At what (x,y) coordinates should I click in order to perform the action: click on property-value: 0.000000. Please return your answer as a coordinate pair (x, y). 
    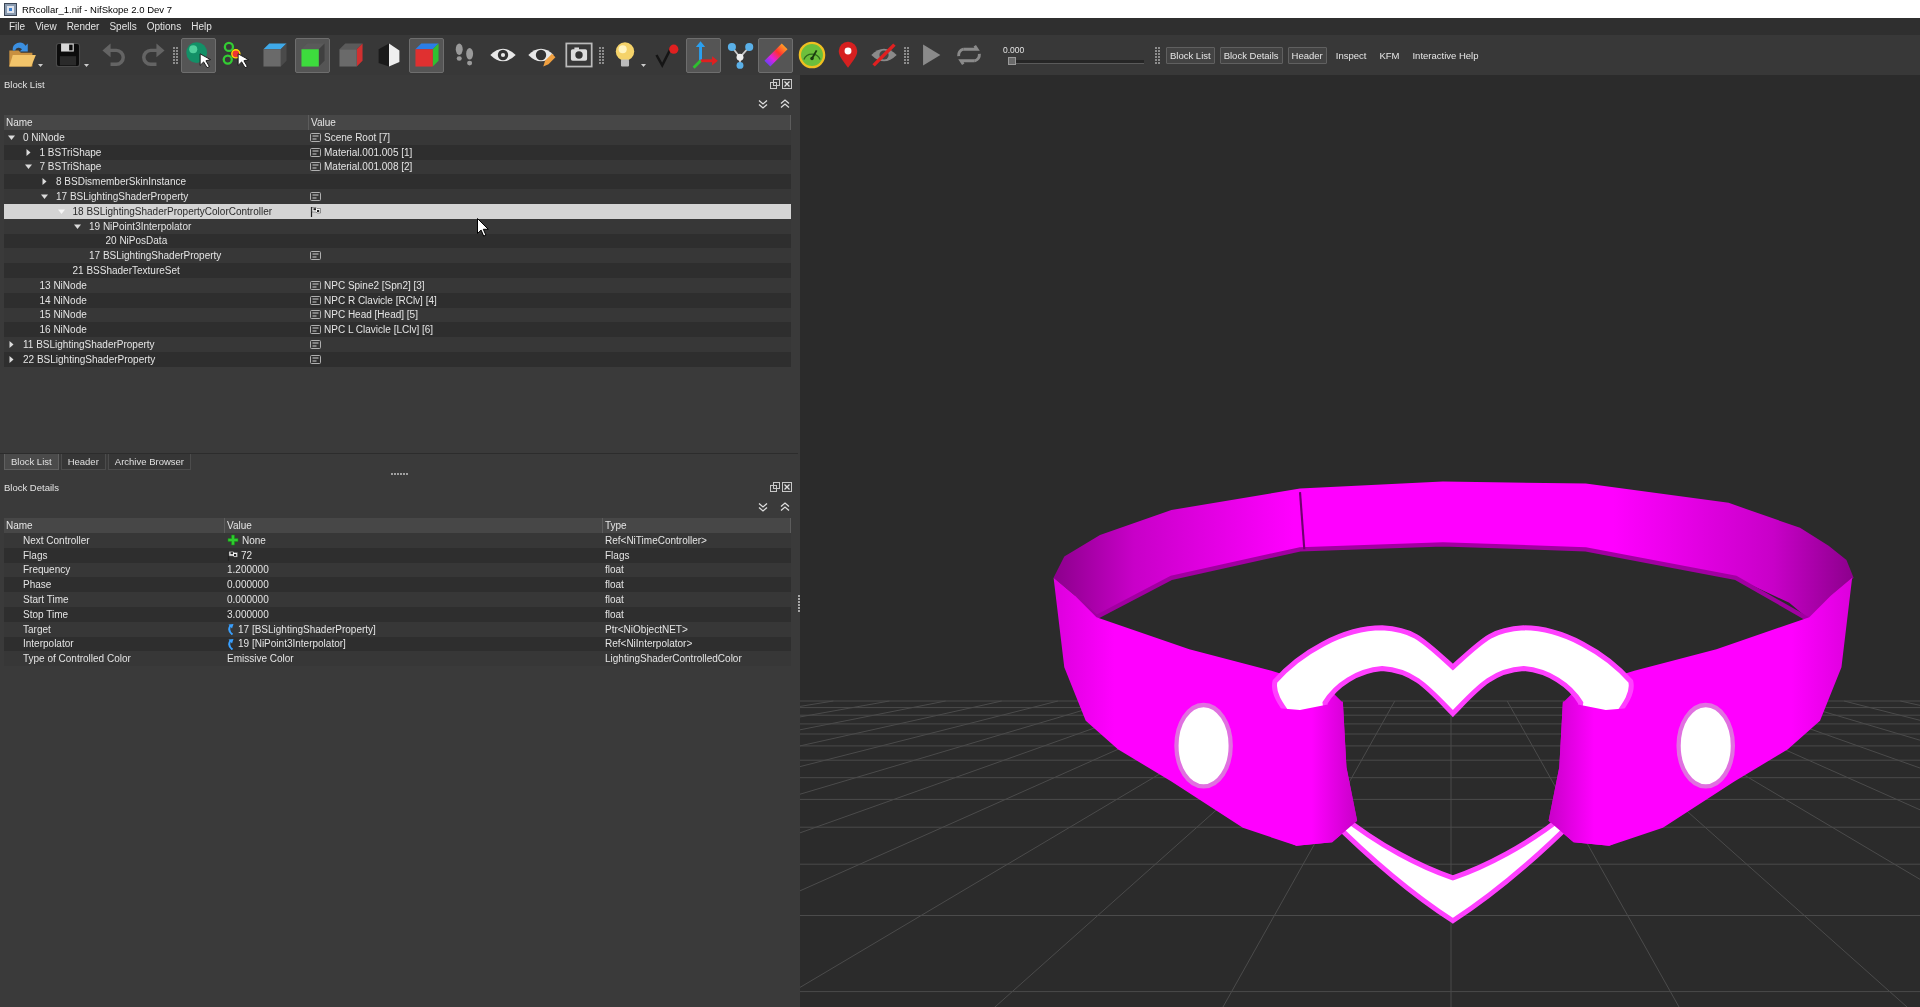
    Looking at the image, I should click on (248, 600).